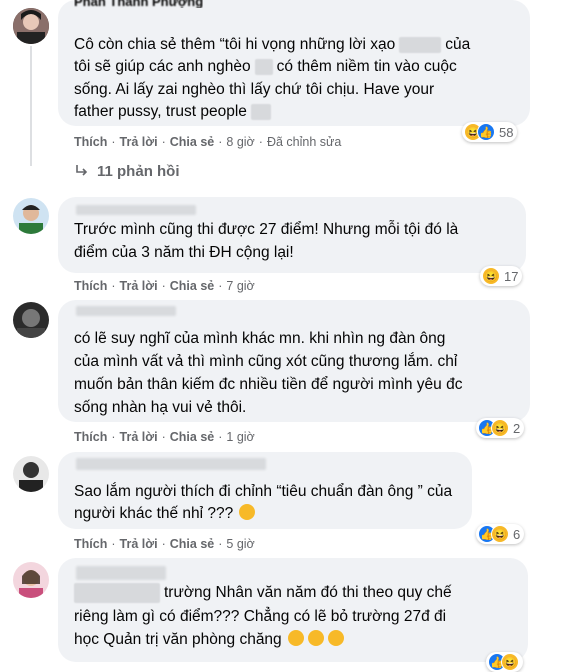  What do you see at coordinates (240, 544) in the screenshot?
I see `timestamp: 5 giờ` at bounding box center [240, 544].